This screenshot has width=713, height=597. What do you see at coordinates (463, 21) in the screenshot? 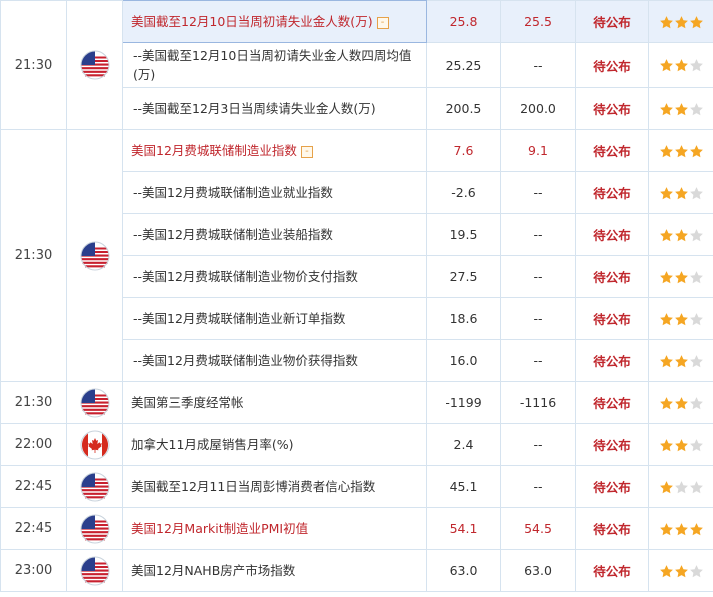
I see `previous-value: 25.8` at bounding box center [463, 21].